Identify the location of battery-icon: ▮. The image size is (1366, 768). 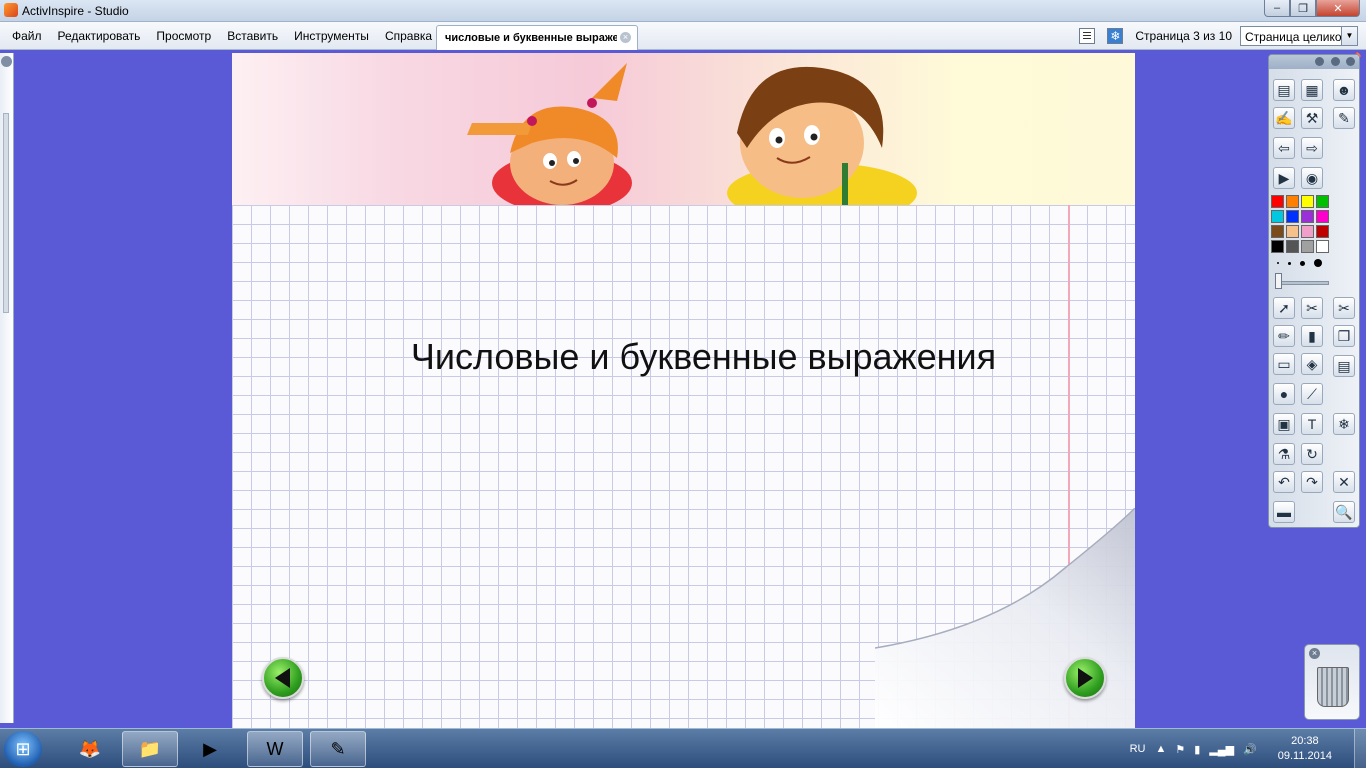
(1197, 749).